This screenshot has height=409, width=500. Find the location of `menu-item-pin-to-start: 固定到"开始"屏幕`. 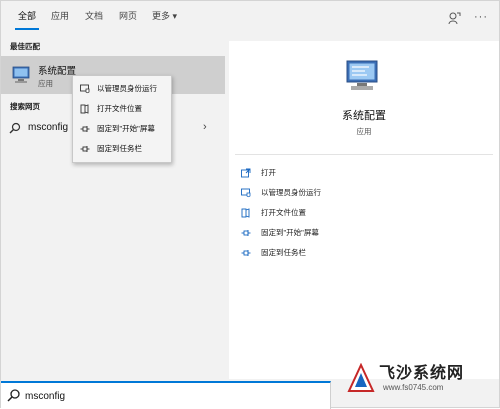

menu-item-pin-to-start: 固定到"开始"屏幕 is located at coordinates (122, 129).